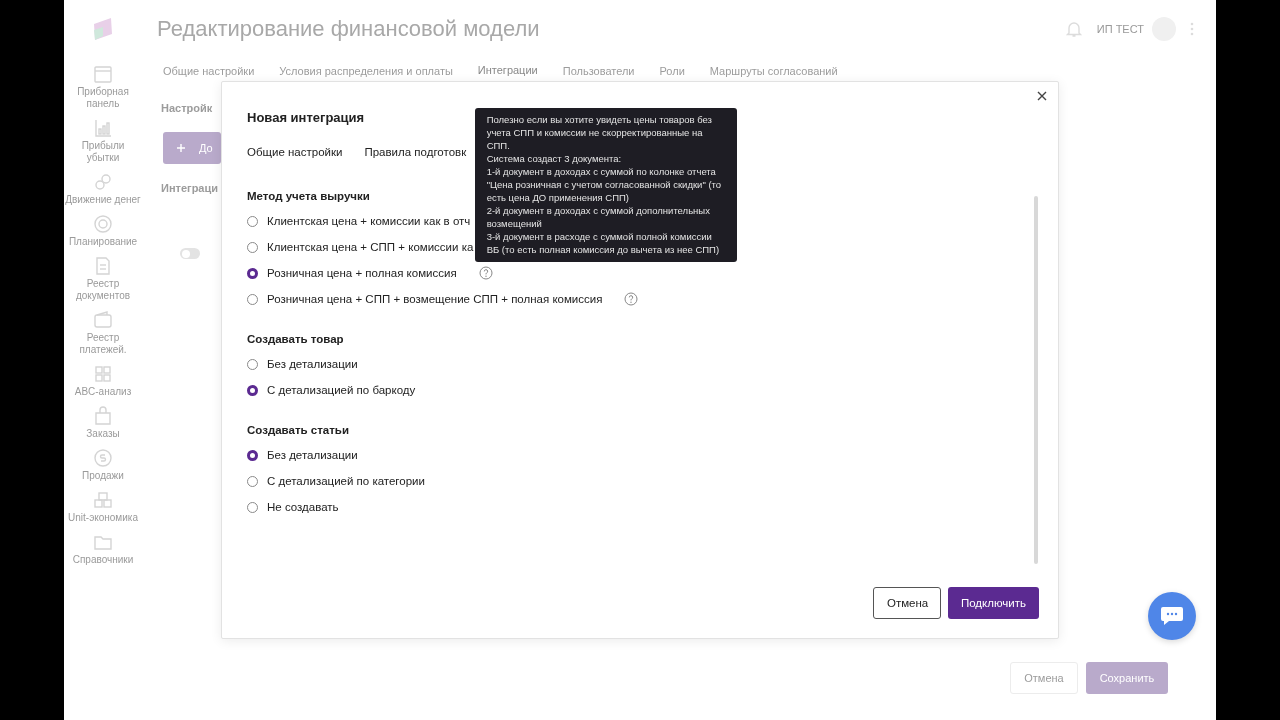 The height and width of the screenshot is (720, 1280). What do you see at coordinates (1120, 29) in the screenshot?
I see `user-name: ИП ТЕСТ` at bounding box center [1120, 29].